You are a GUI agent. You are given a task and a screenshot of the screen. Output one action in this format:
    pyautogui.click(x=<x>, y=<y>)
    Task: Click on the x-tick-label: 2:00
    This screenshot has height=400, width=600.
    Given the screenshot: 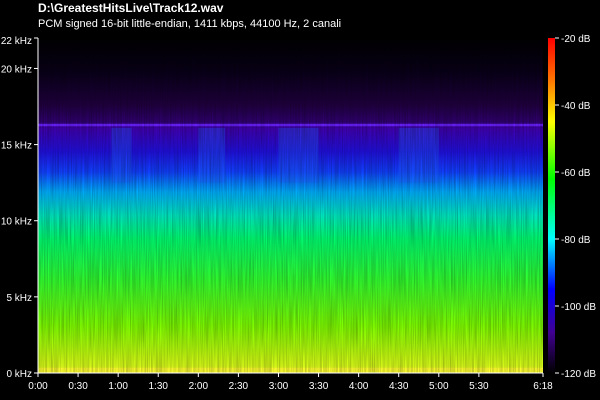 What is the action you would take?
    pyautogui.click(x=199, y=386)
    